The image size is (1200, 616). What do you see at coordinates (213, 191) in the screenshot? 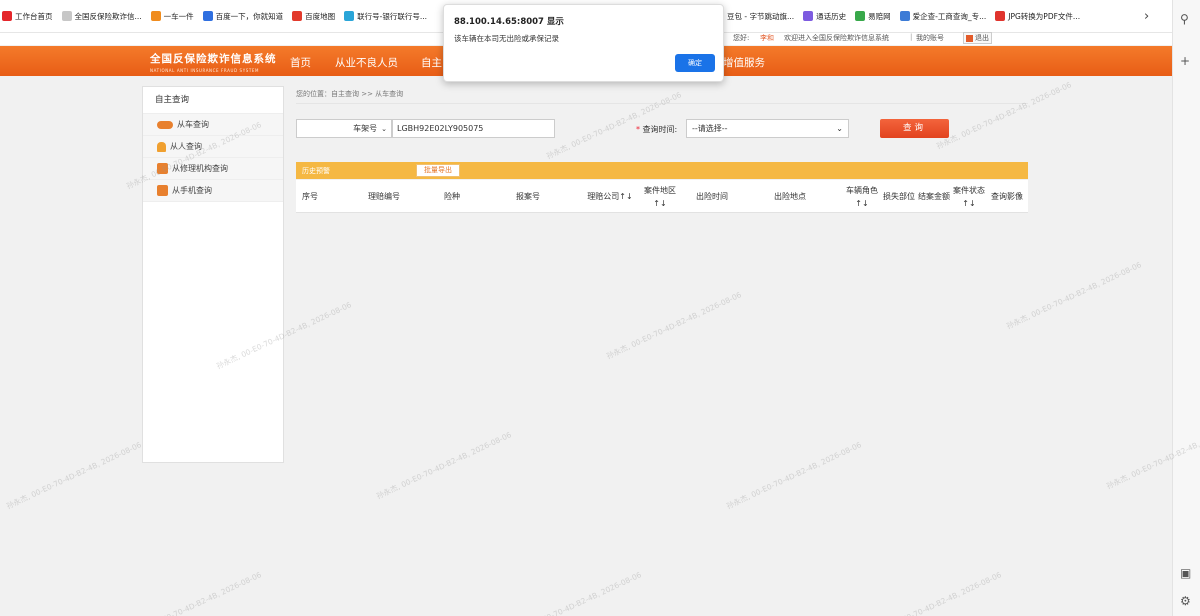
I see `sidebar-item-phone-query: 从手机查询` at bounding box center [213, 191].